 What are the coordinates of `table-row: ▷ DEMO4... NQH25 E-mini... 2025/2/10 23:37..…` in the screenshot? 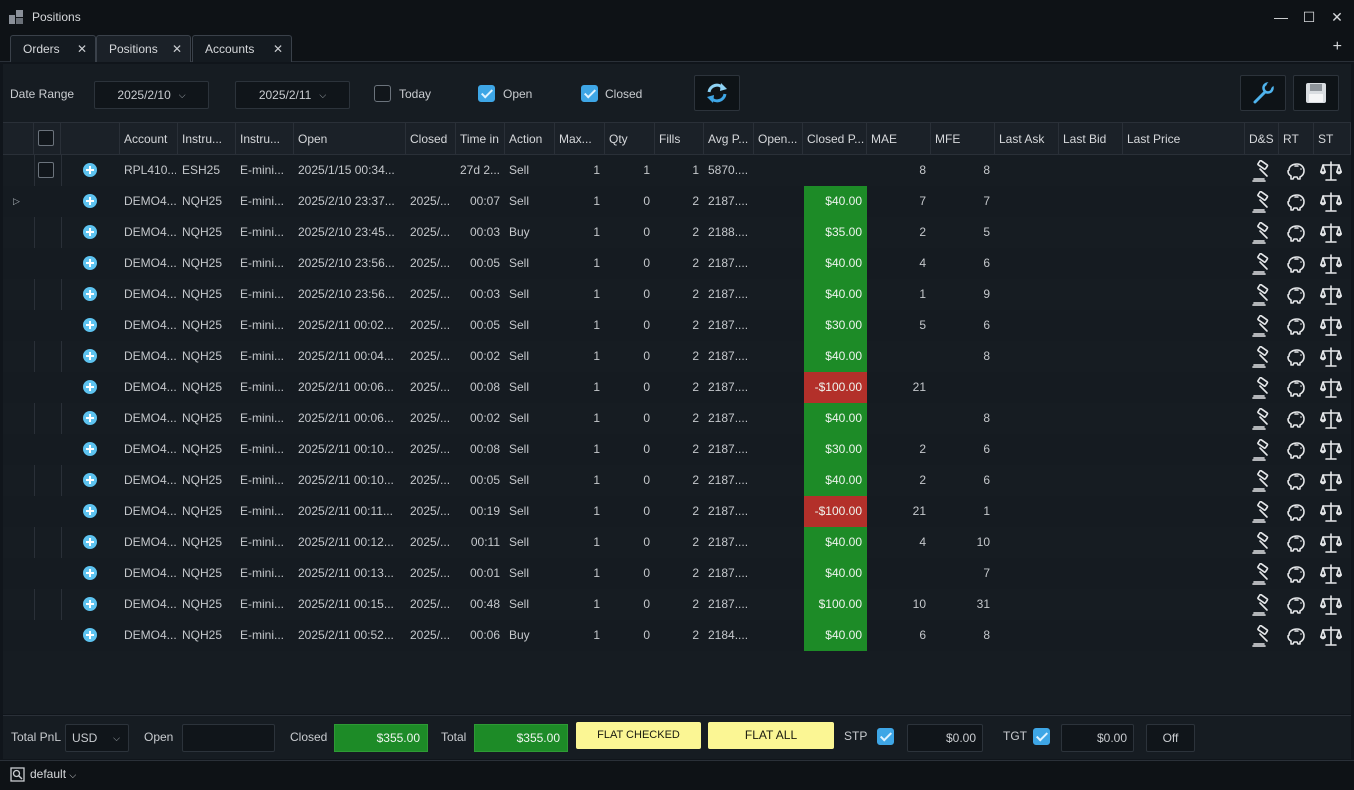 It's located at (677, 201).